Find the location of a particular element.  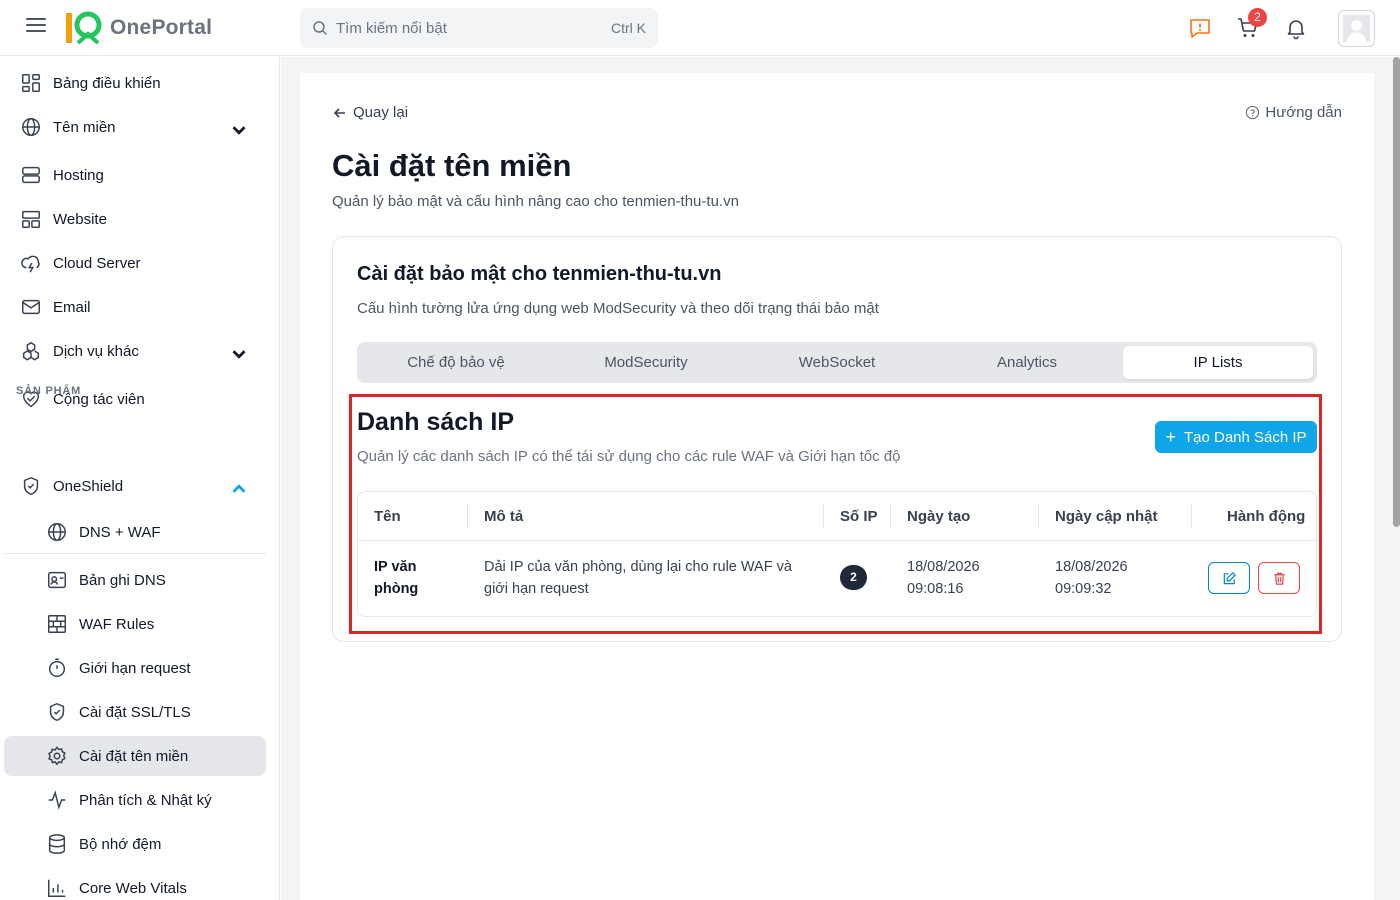

scrollbar is located at coordinates (1396, 292).